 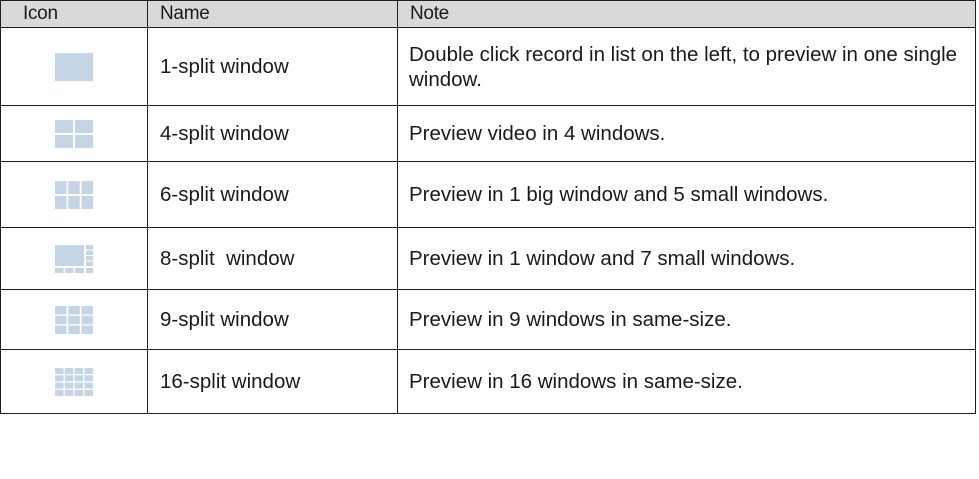 What do you see at coordinates (272, 194) in the screenshot?
I see `name-cell: 6-split window` at bounding box center [272, 194].